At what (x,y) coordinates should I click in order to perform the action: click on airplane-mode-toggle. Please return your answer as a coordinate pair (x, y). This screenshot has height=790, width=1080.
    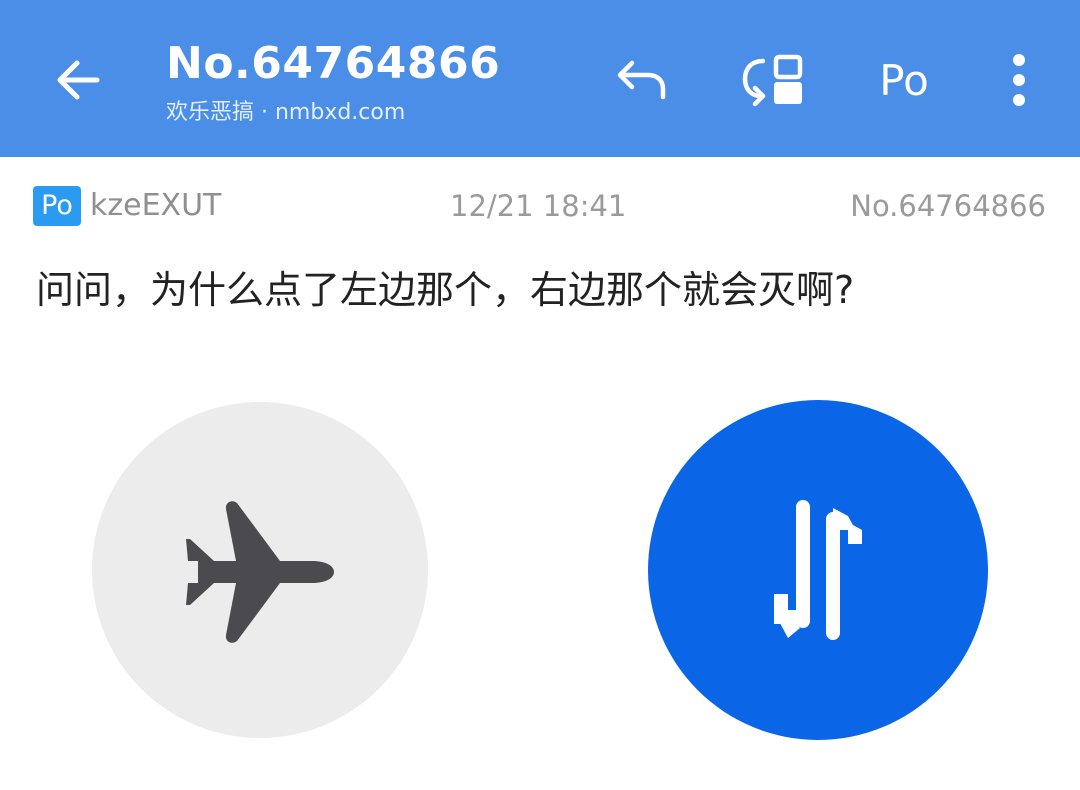
    Looking at the image, I should click on (260, 570).